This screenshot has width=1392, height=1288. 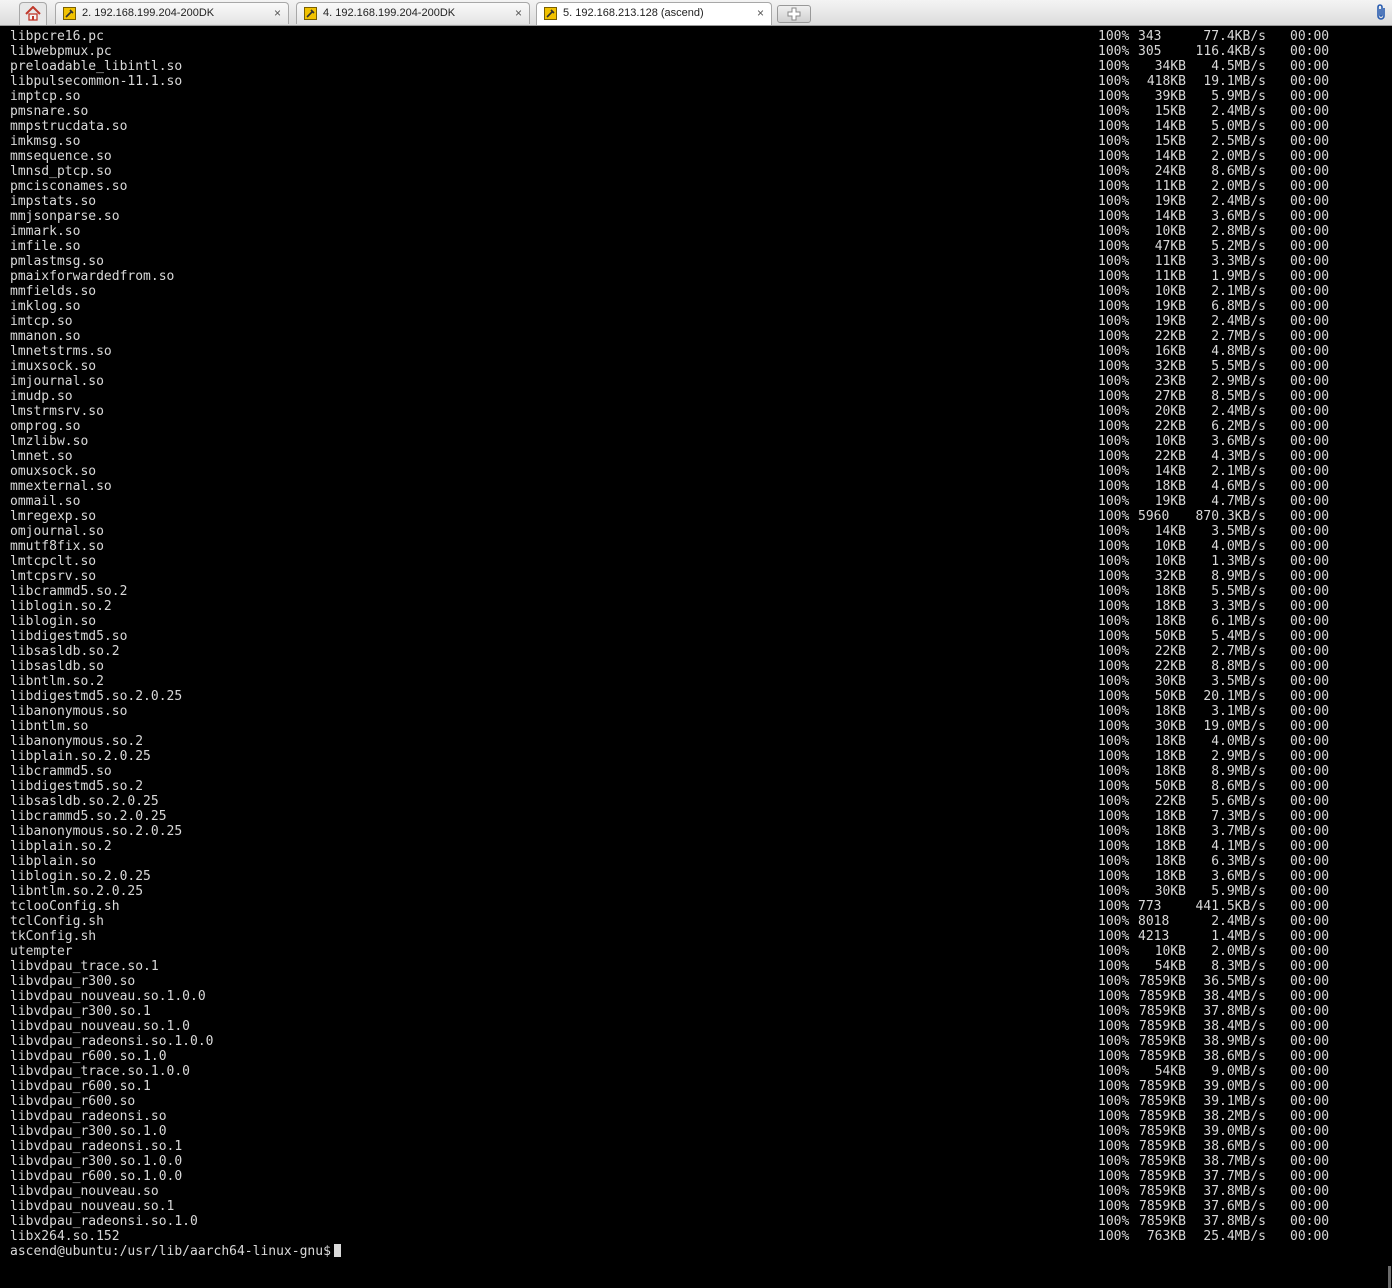 I want to click on transfer-row: mmutf8fix.so 100% 10KB 4.0MB/s 00:00, so click(x=695, y=546).